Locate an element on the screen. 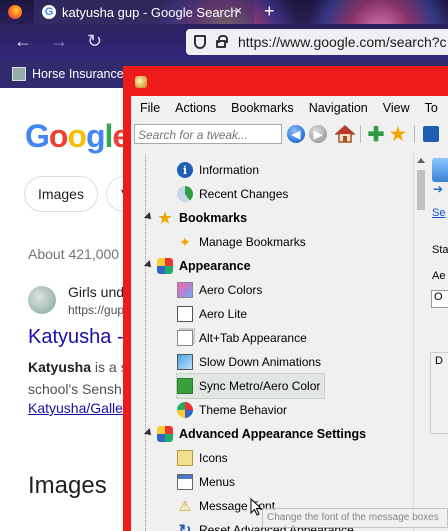 This screenshot has width=448, height=531. firefox-menu is located at coordinates (15, 12).